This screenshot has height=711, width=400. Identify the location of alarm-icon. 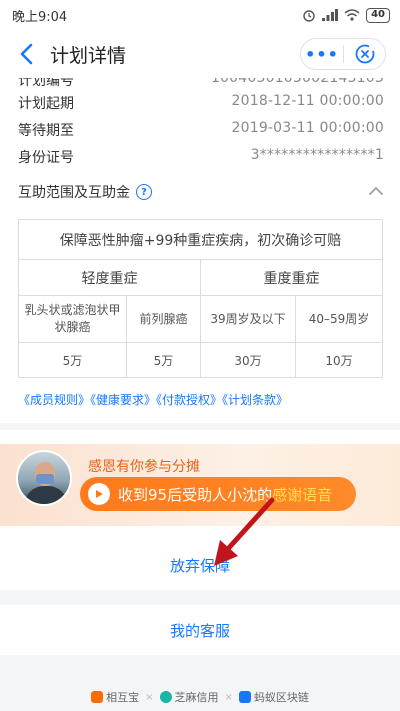
(309, 16).